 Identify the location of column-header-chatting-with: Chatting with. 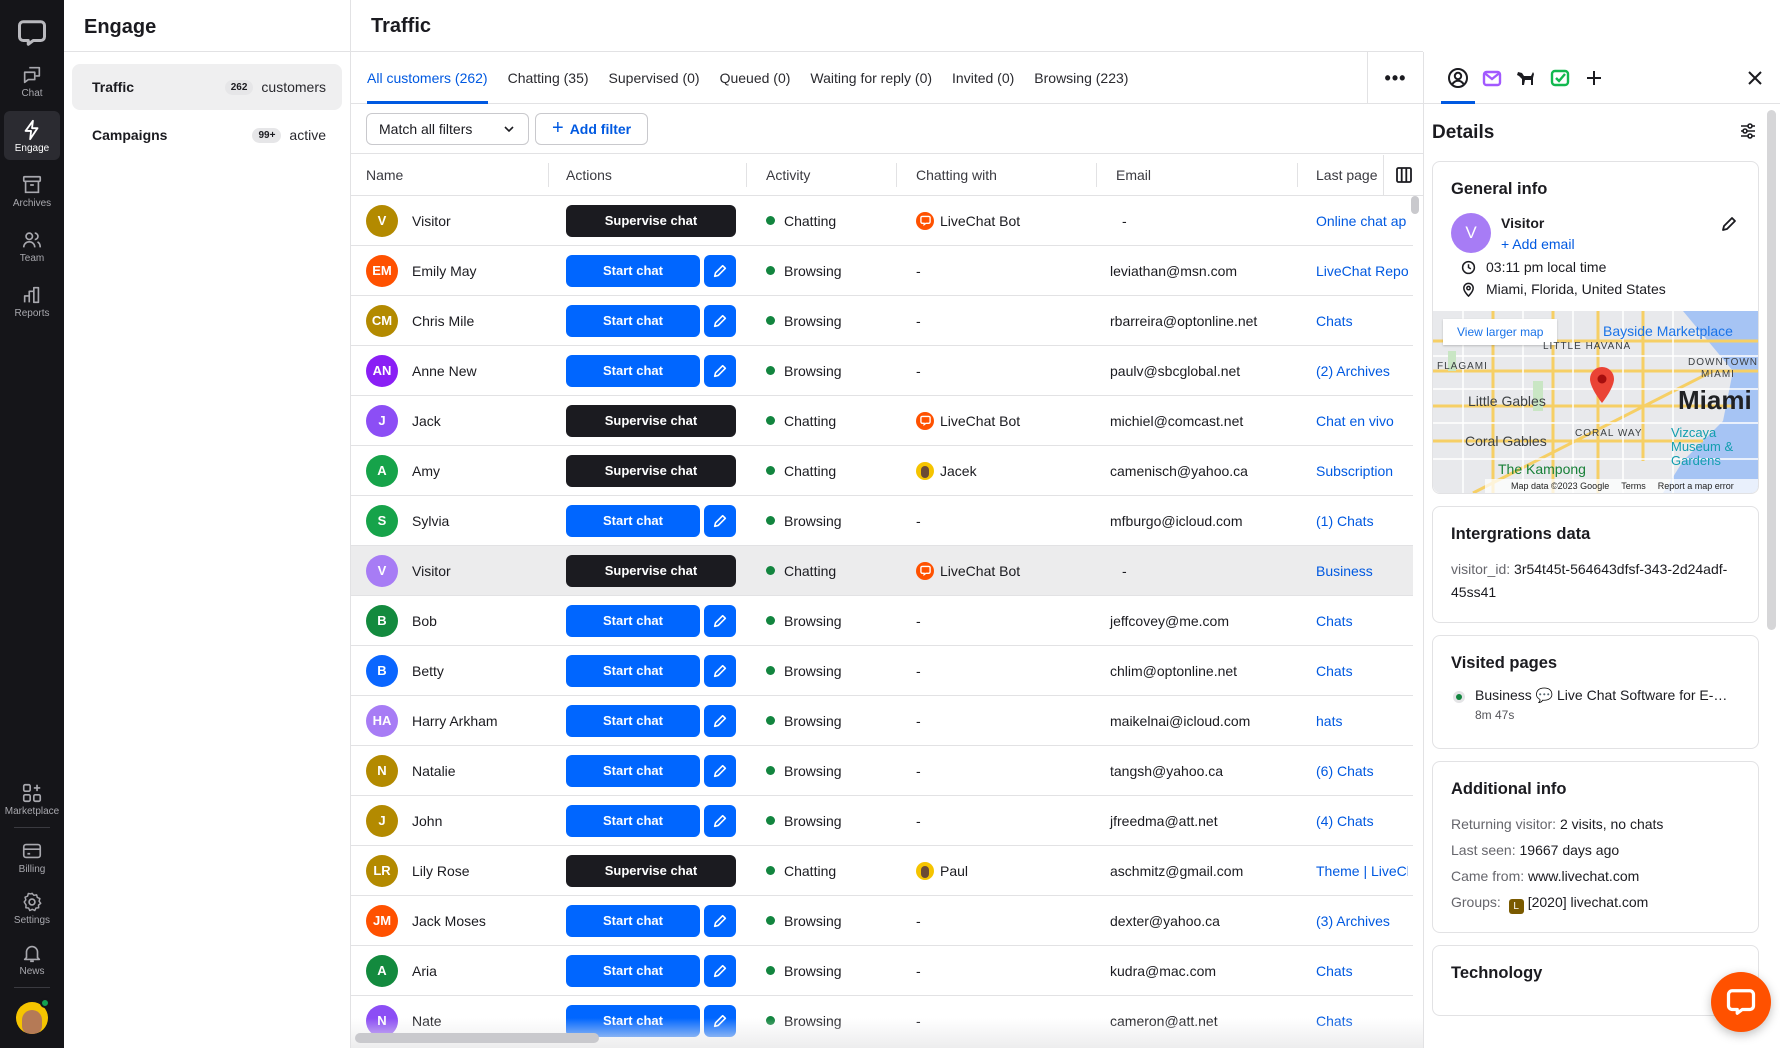
(956, 175).